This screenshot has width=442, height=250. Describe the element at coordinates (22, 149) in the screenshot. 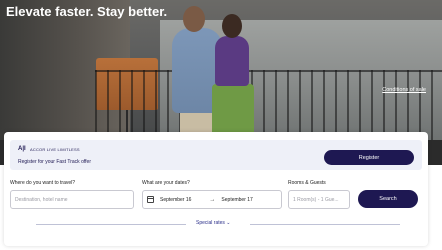

I see `accor-logo-icon: A|I` at that location.